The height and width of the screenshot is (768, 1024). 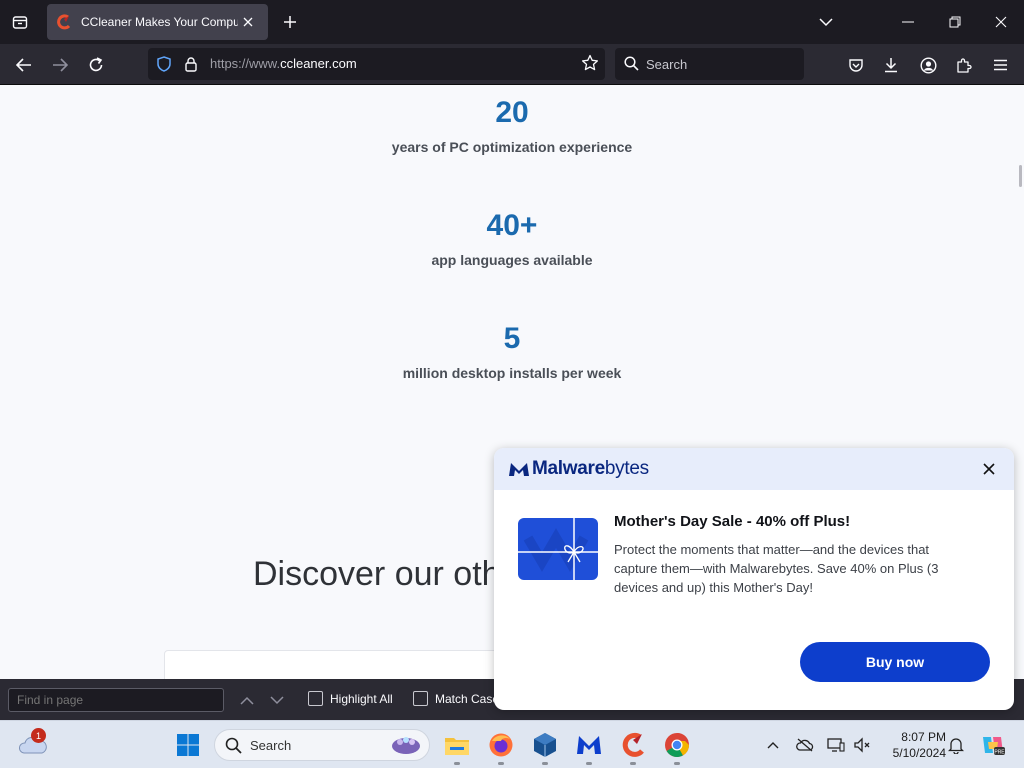 I want to click on popup-header: Malwarebytes, so click(x=754, y=469).